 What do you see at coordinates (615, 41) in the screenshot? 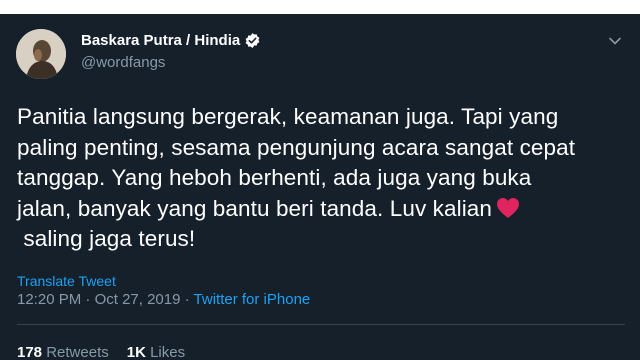
I see `chevron-down-icon` at bounding box center [615, 41].